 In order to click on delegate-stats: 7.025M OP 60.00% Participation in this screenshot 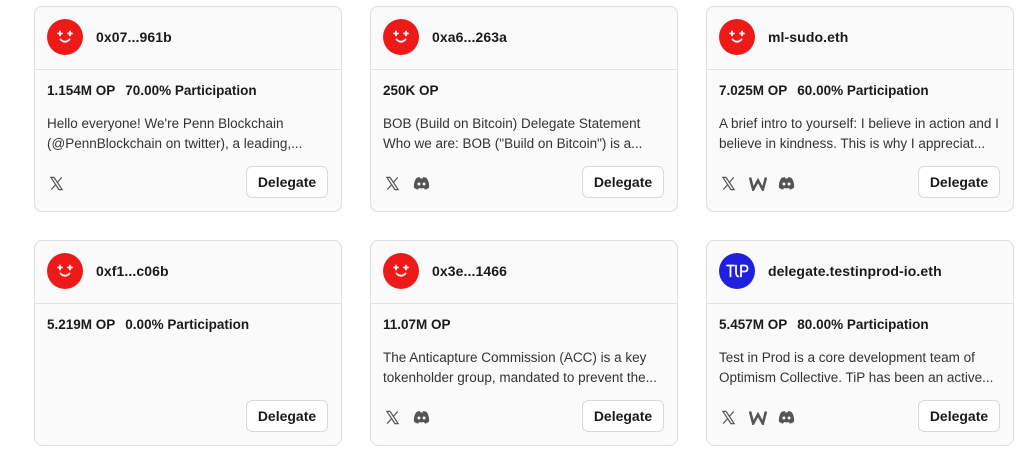, I will do `click(824, 90)`.